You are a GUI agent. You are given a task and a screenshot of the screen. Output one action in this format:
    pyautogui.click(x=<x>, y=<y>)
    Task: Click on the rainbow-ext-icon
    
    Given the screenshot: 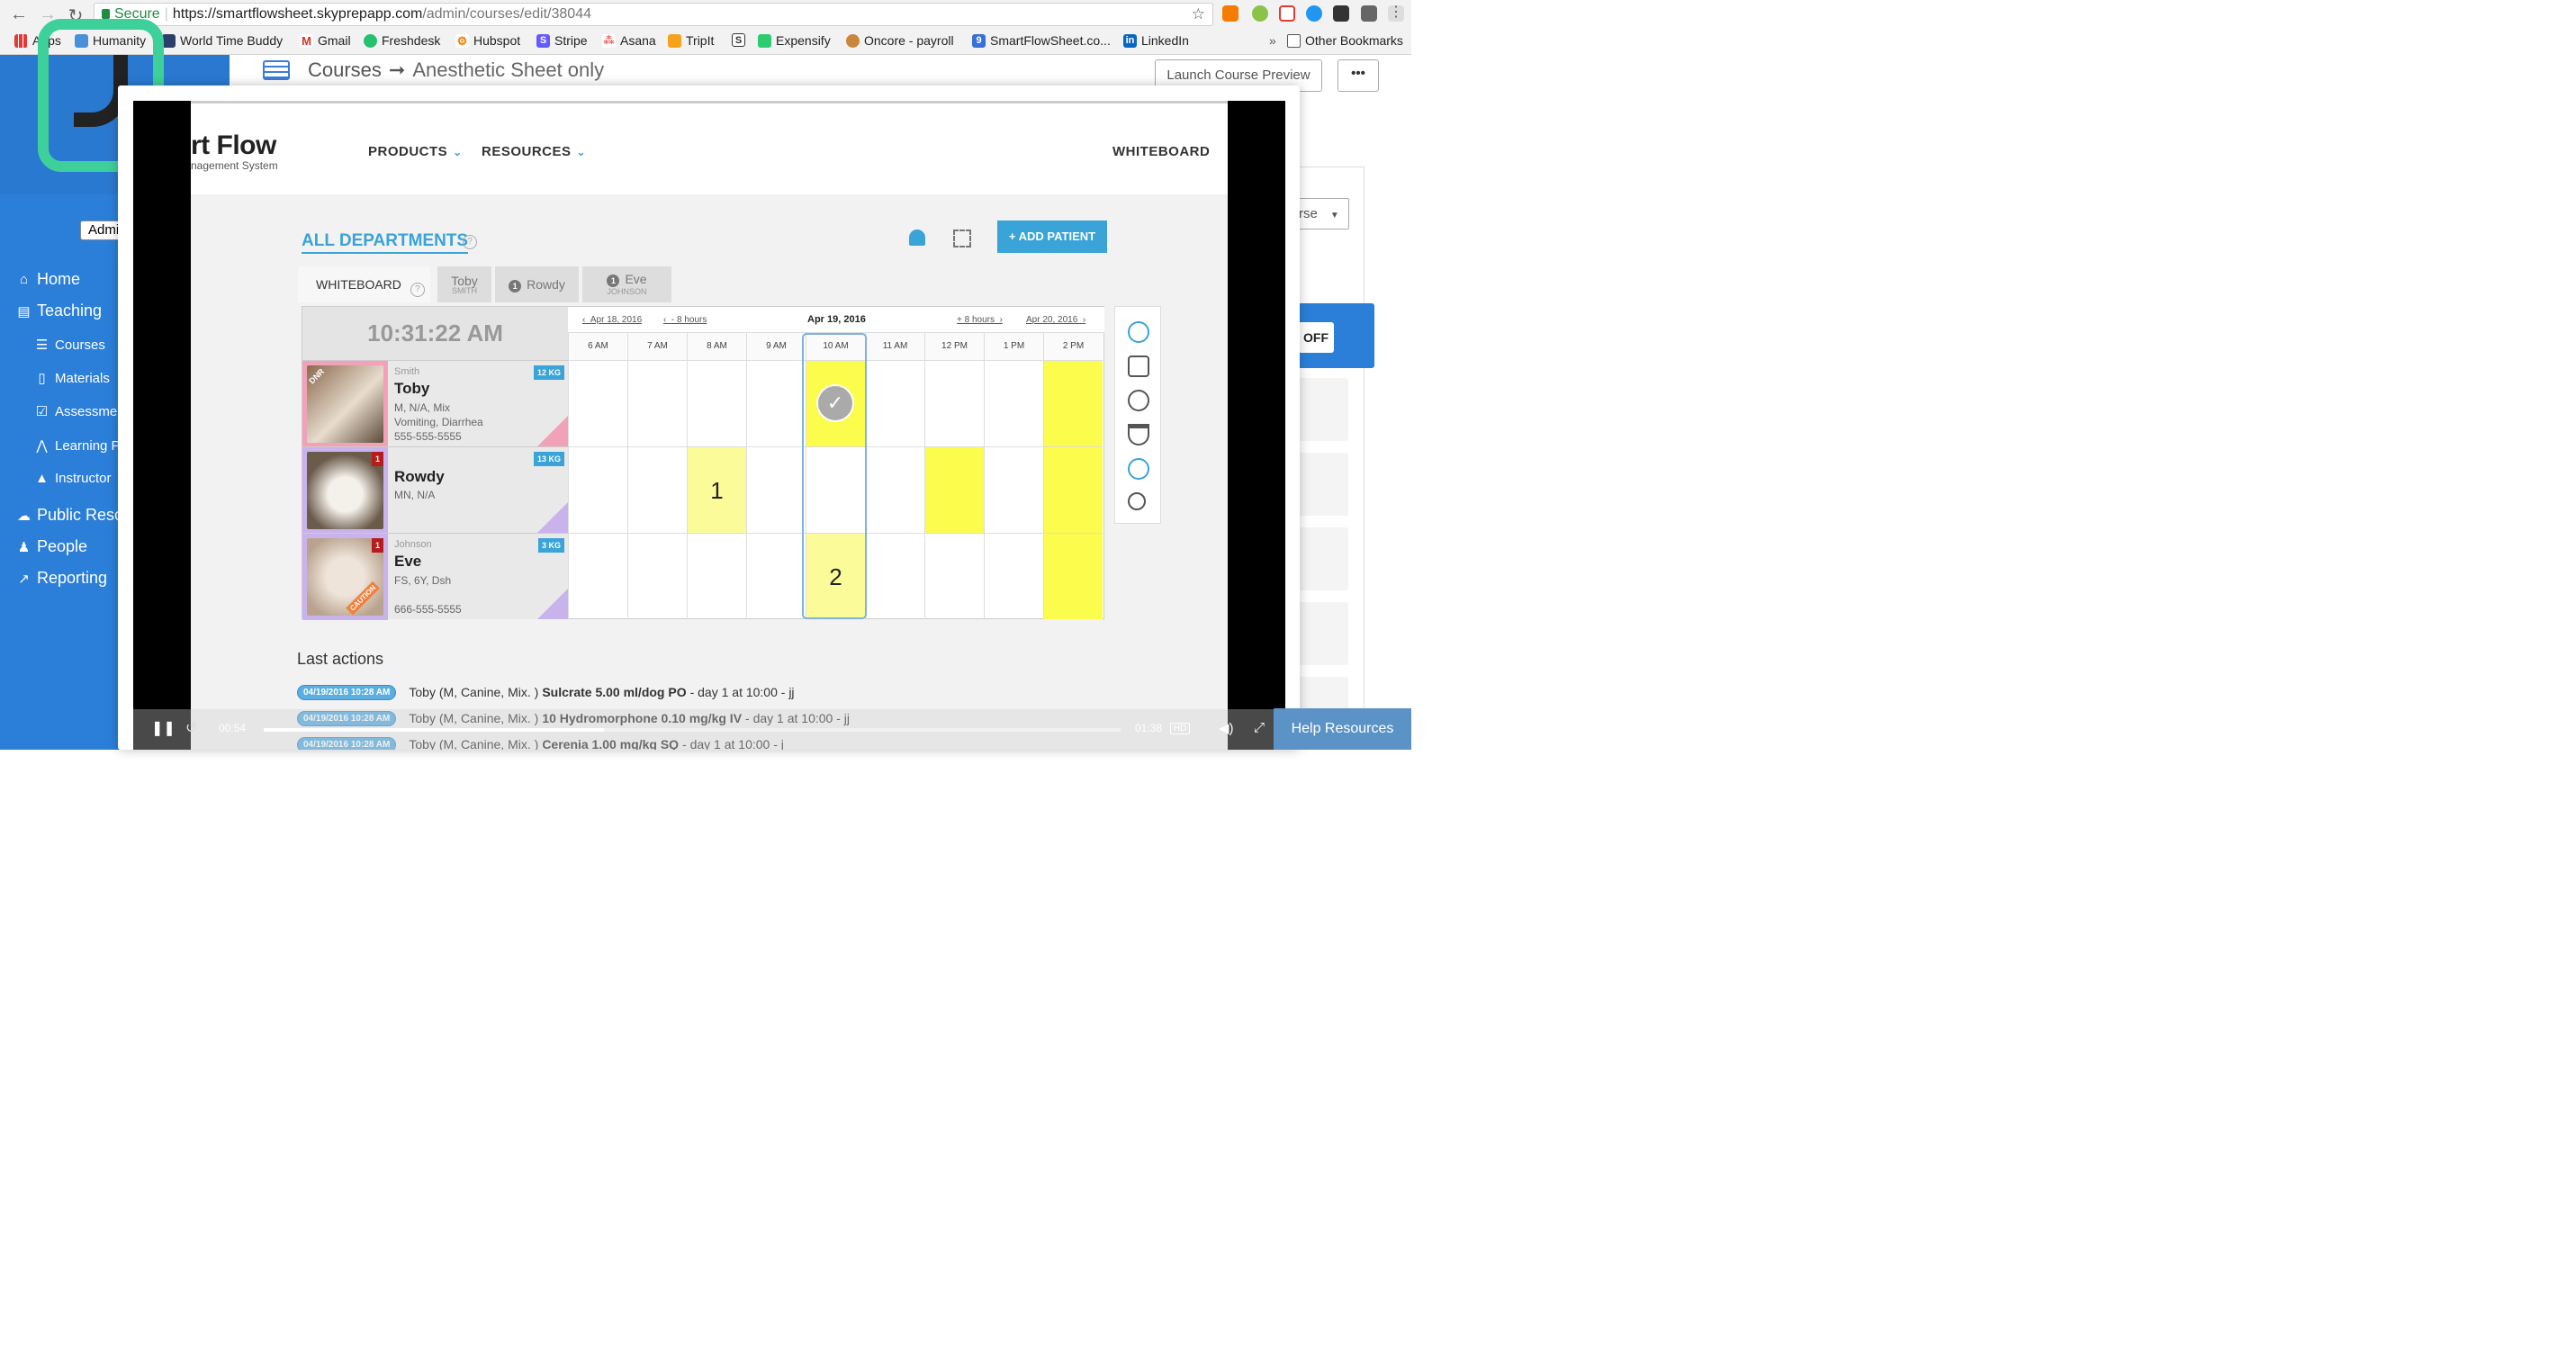 What is the action you would take?
    pyautogui.click(x=1287, y=13)
    